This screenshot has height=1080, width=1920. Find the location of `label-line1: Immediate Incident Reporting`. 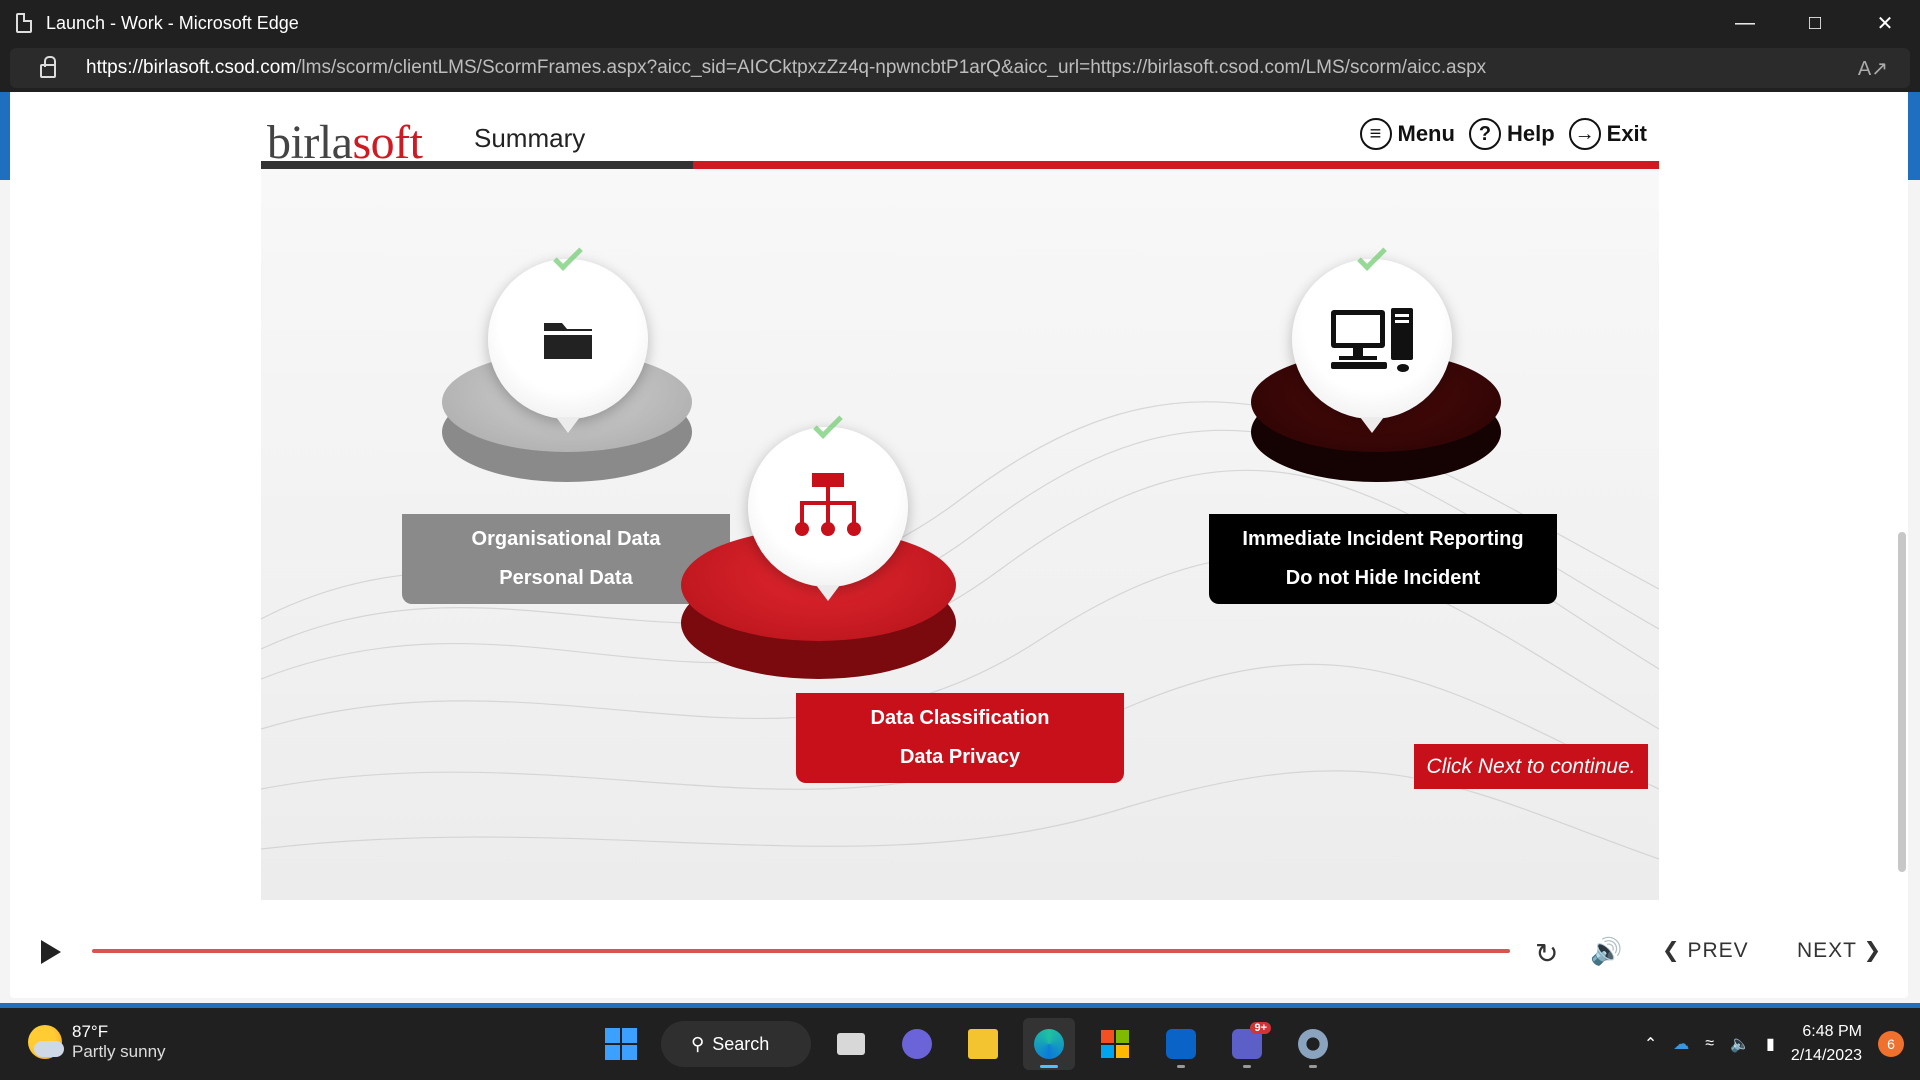

label-line1: Immediate Incident Reporting is located at coordinates (1383, 539).